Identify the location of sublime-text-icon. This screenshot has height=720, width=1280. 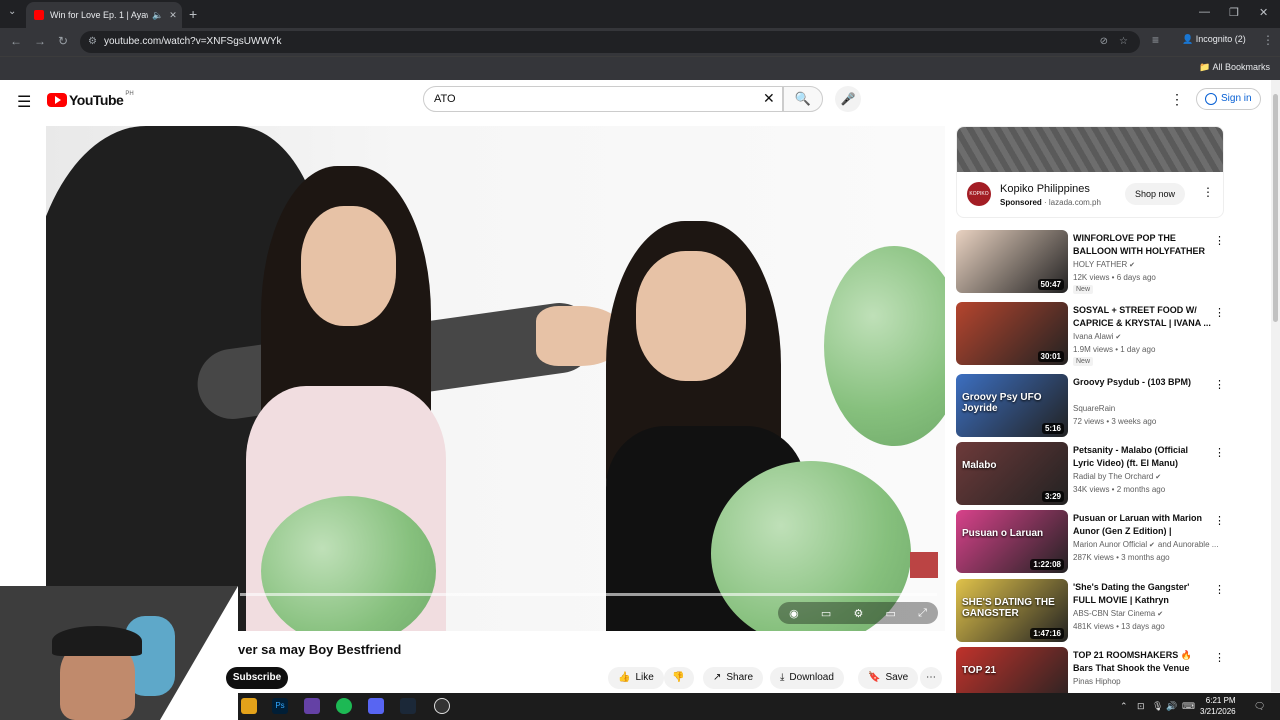
(249, 706).